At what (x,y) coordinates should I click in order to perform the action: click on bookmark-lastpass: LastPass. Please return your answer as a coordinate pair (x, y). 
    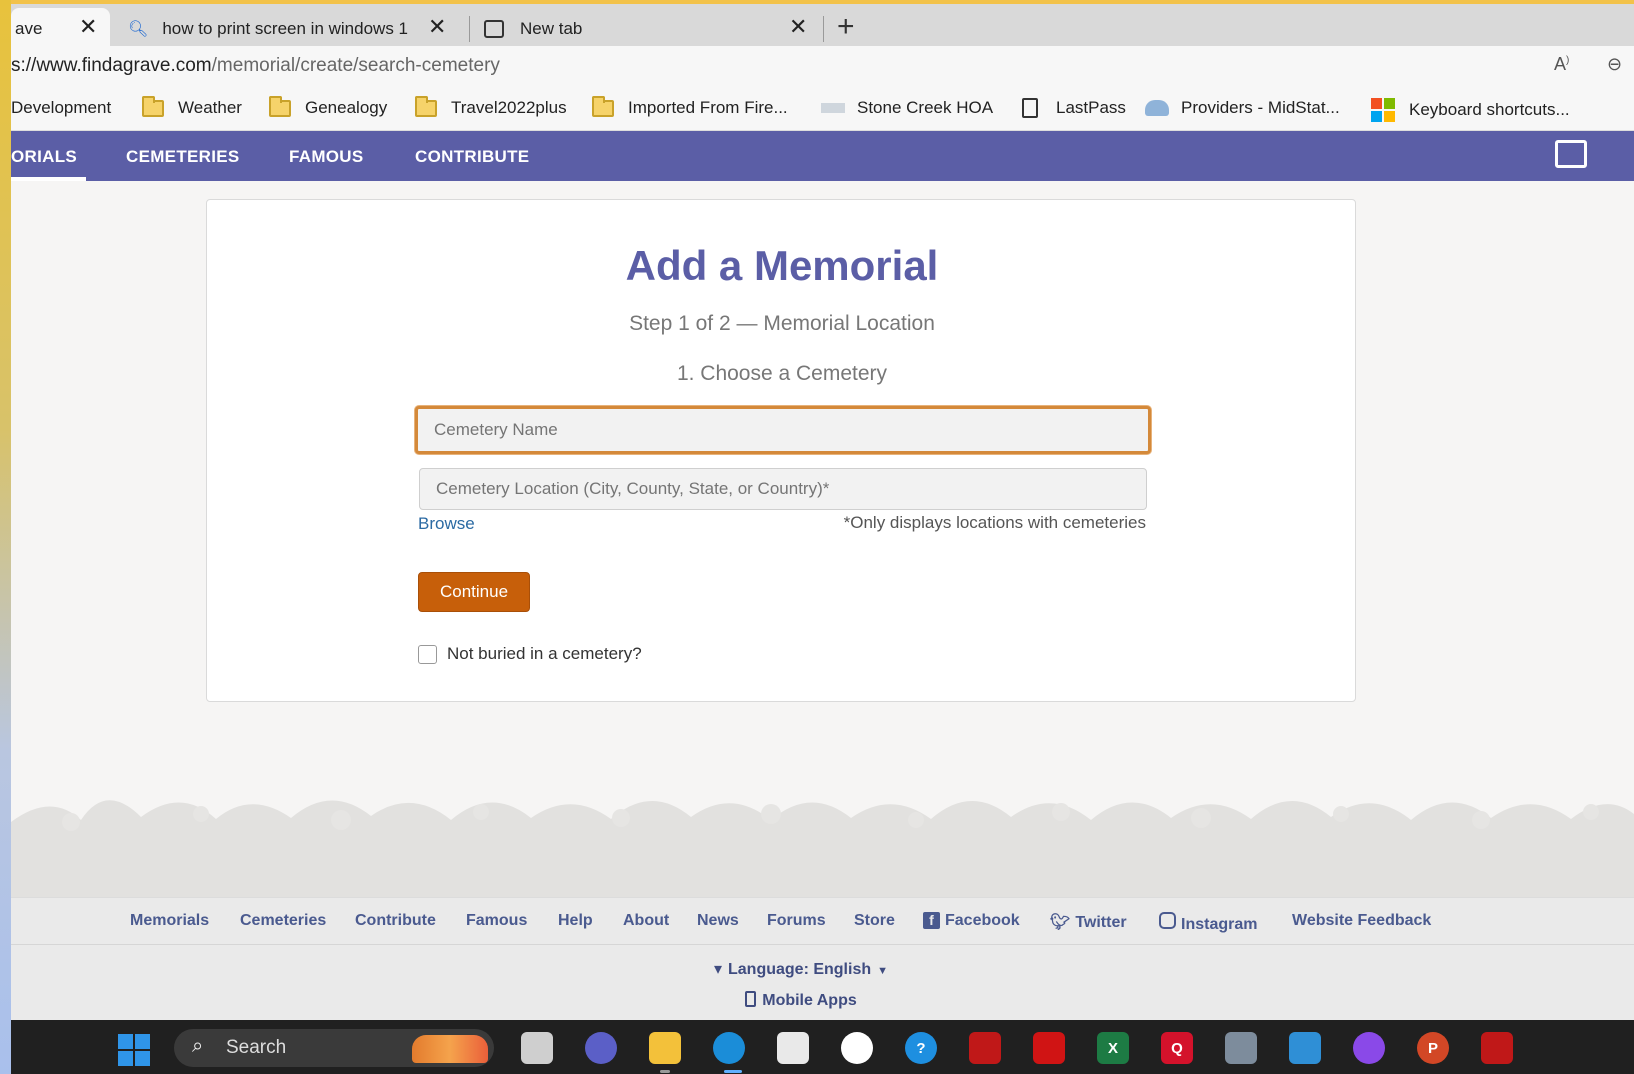
    Looking at the image, I should click on (1074, 108).